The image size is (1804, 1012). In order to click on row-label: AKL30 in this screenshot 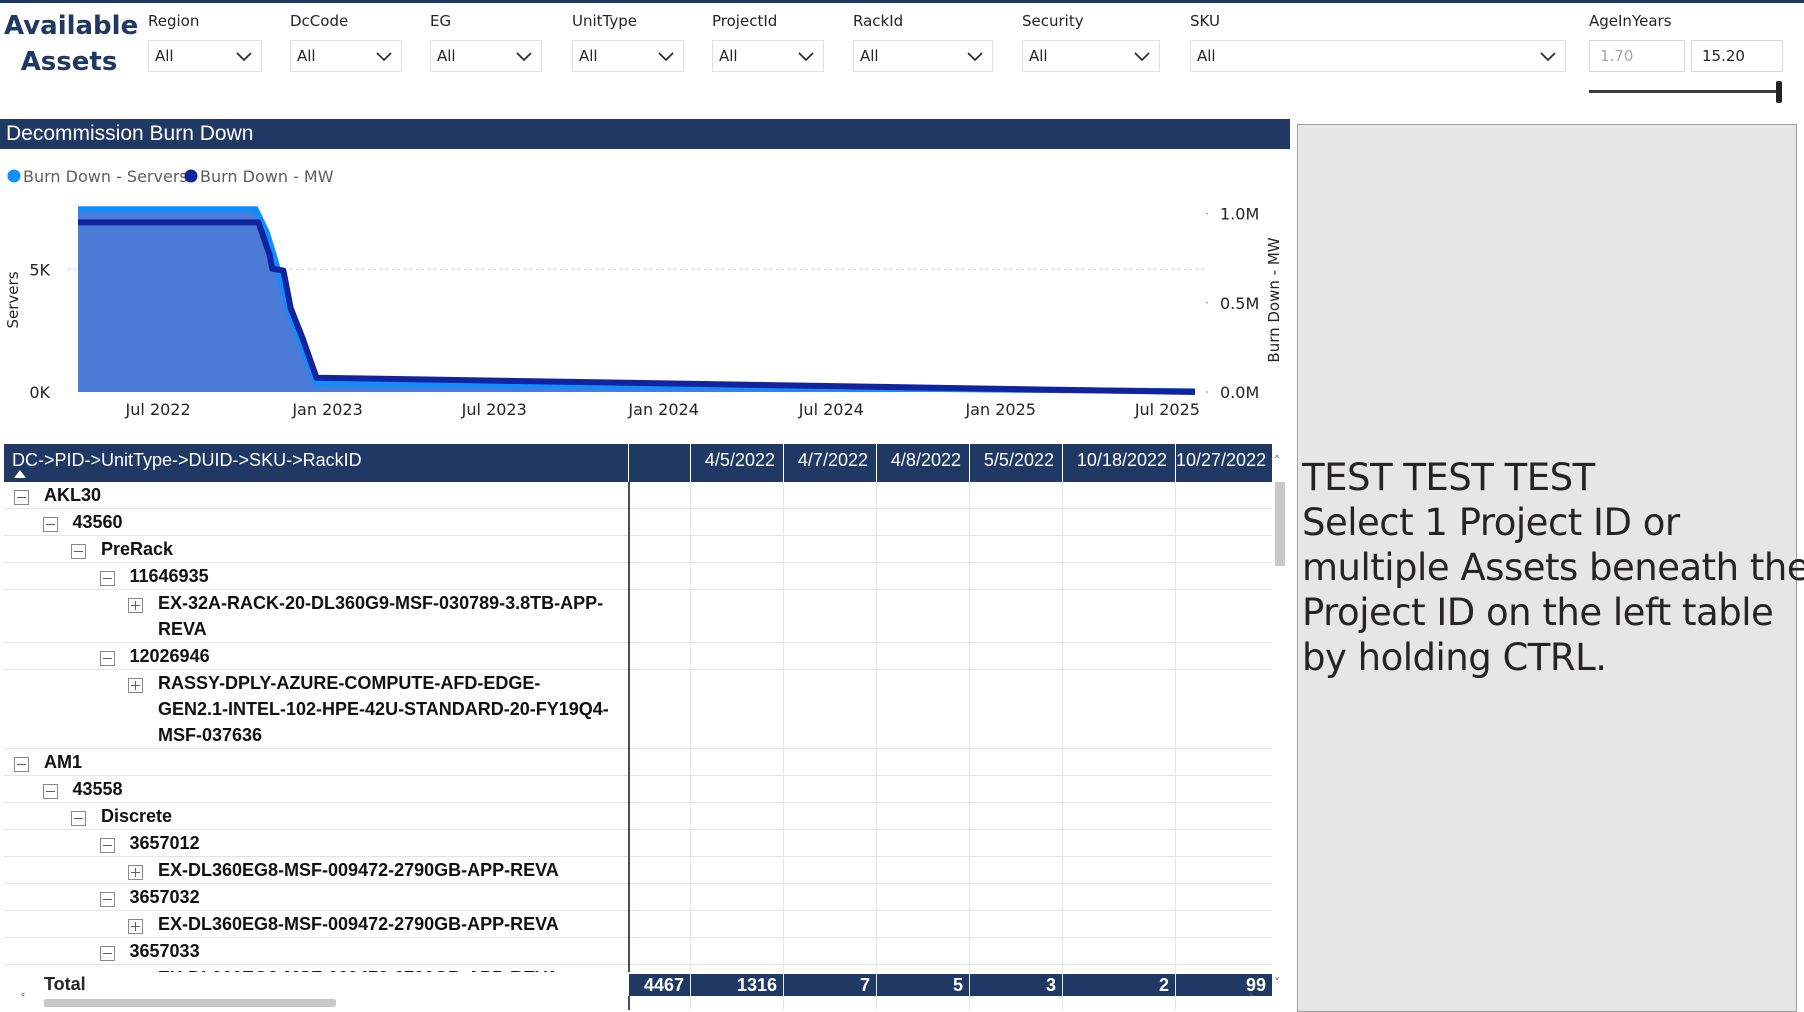, I will do `click(73, 495)`.